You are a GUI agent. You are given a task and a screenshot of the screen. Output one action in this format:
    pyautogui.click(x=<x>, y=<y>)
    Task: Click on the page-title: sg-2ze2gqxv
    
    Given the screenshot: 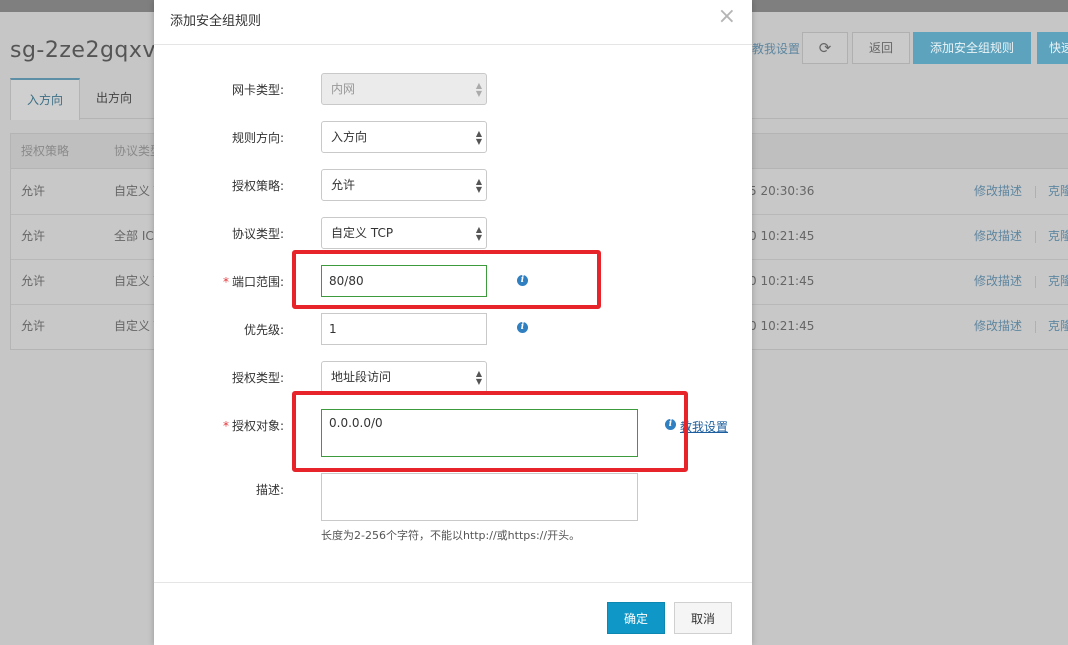 What is the action you would take?
    pyautogui.click(x=83, y=50)
    